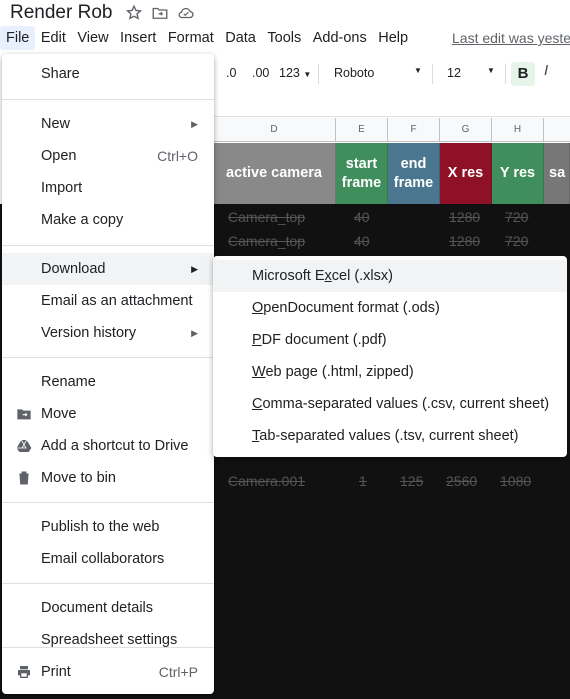  What do you see at coordinates (414, 130) in the screenshot?
I see `column-header-f: F` at bounding box center [414, 130].